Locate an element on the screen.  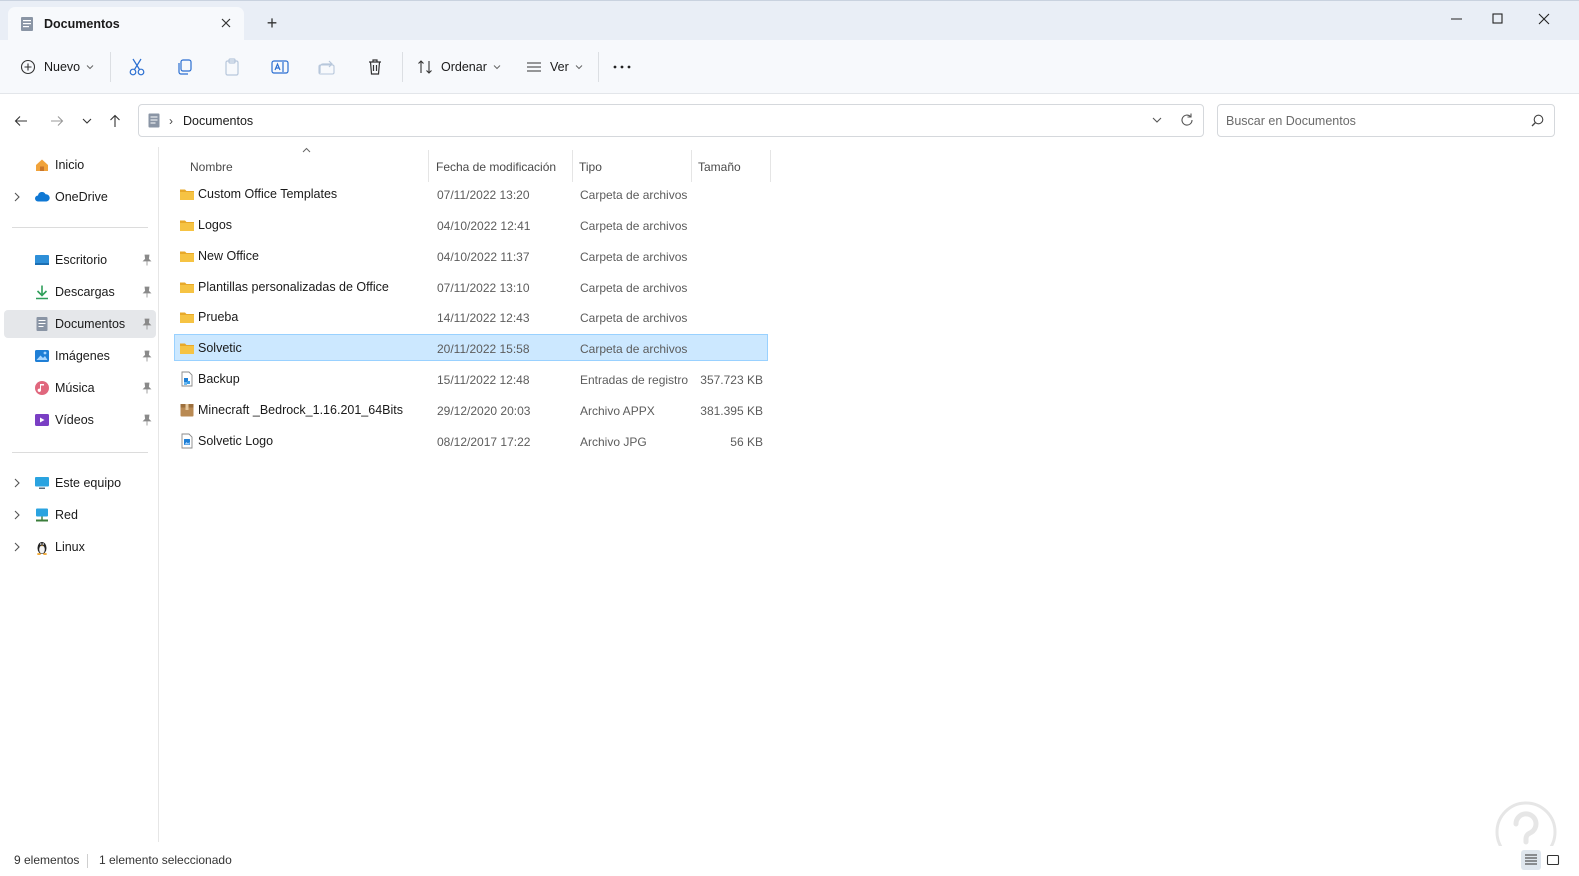
copy-icon is located at coordinates (184, 67).